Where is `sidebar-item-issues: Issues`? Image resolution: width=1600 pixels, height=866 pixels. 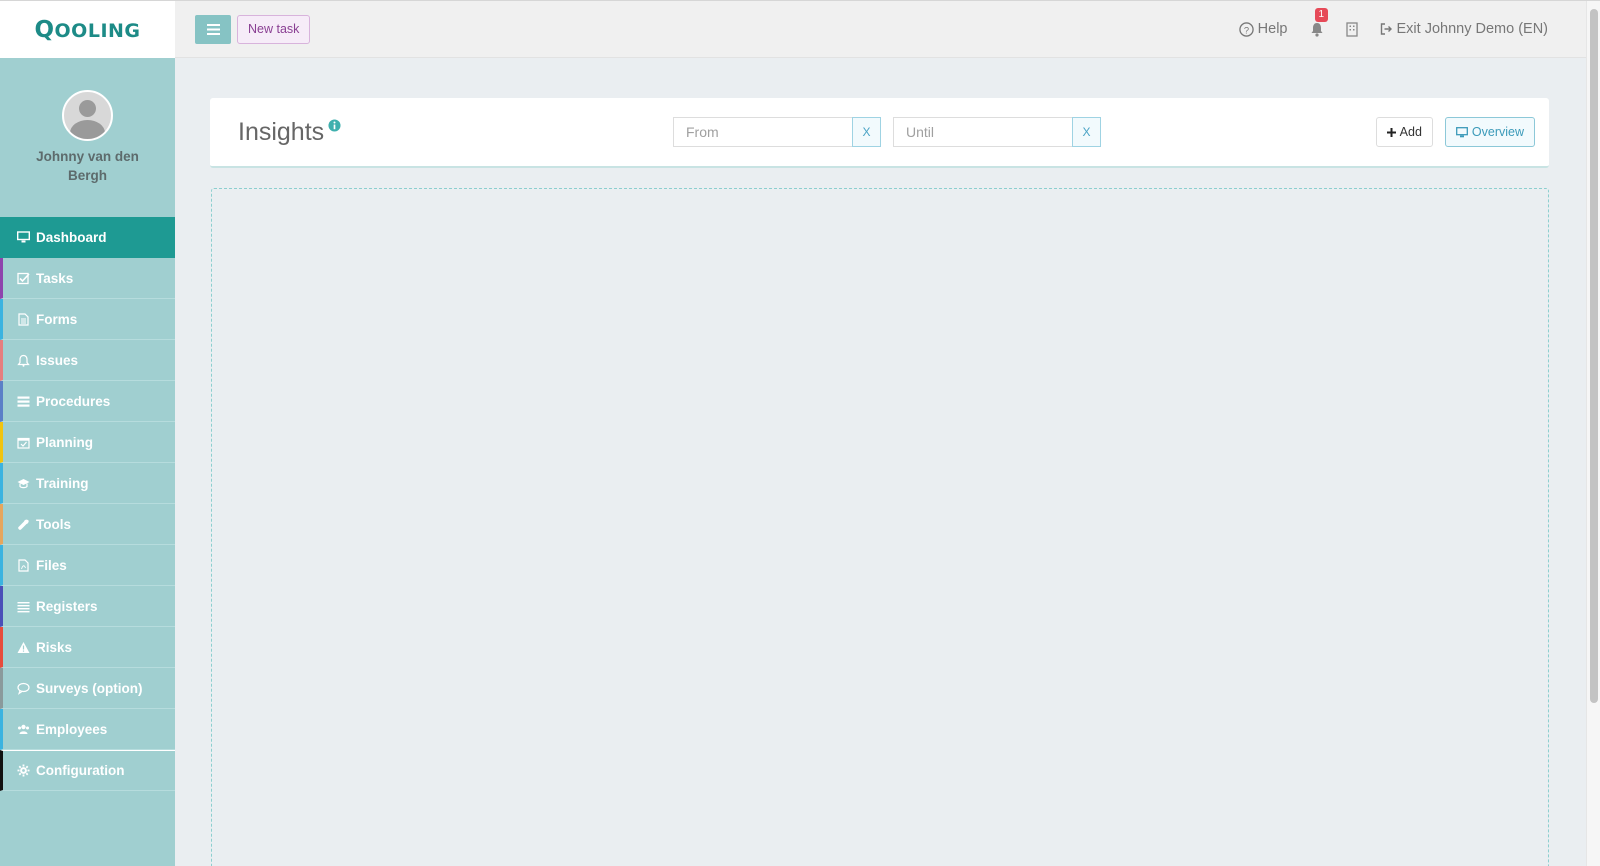
sidebar-item-issues: Issues is located at coordinates (87, 360).